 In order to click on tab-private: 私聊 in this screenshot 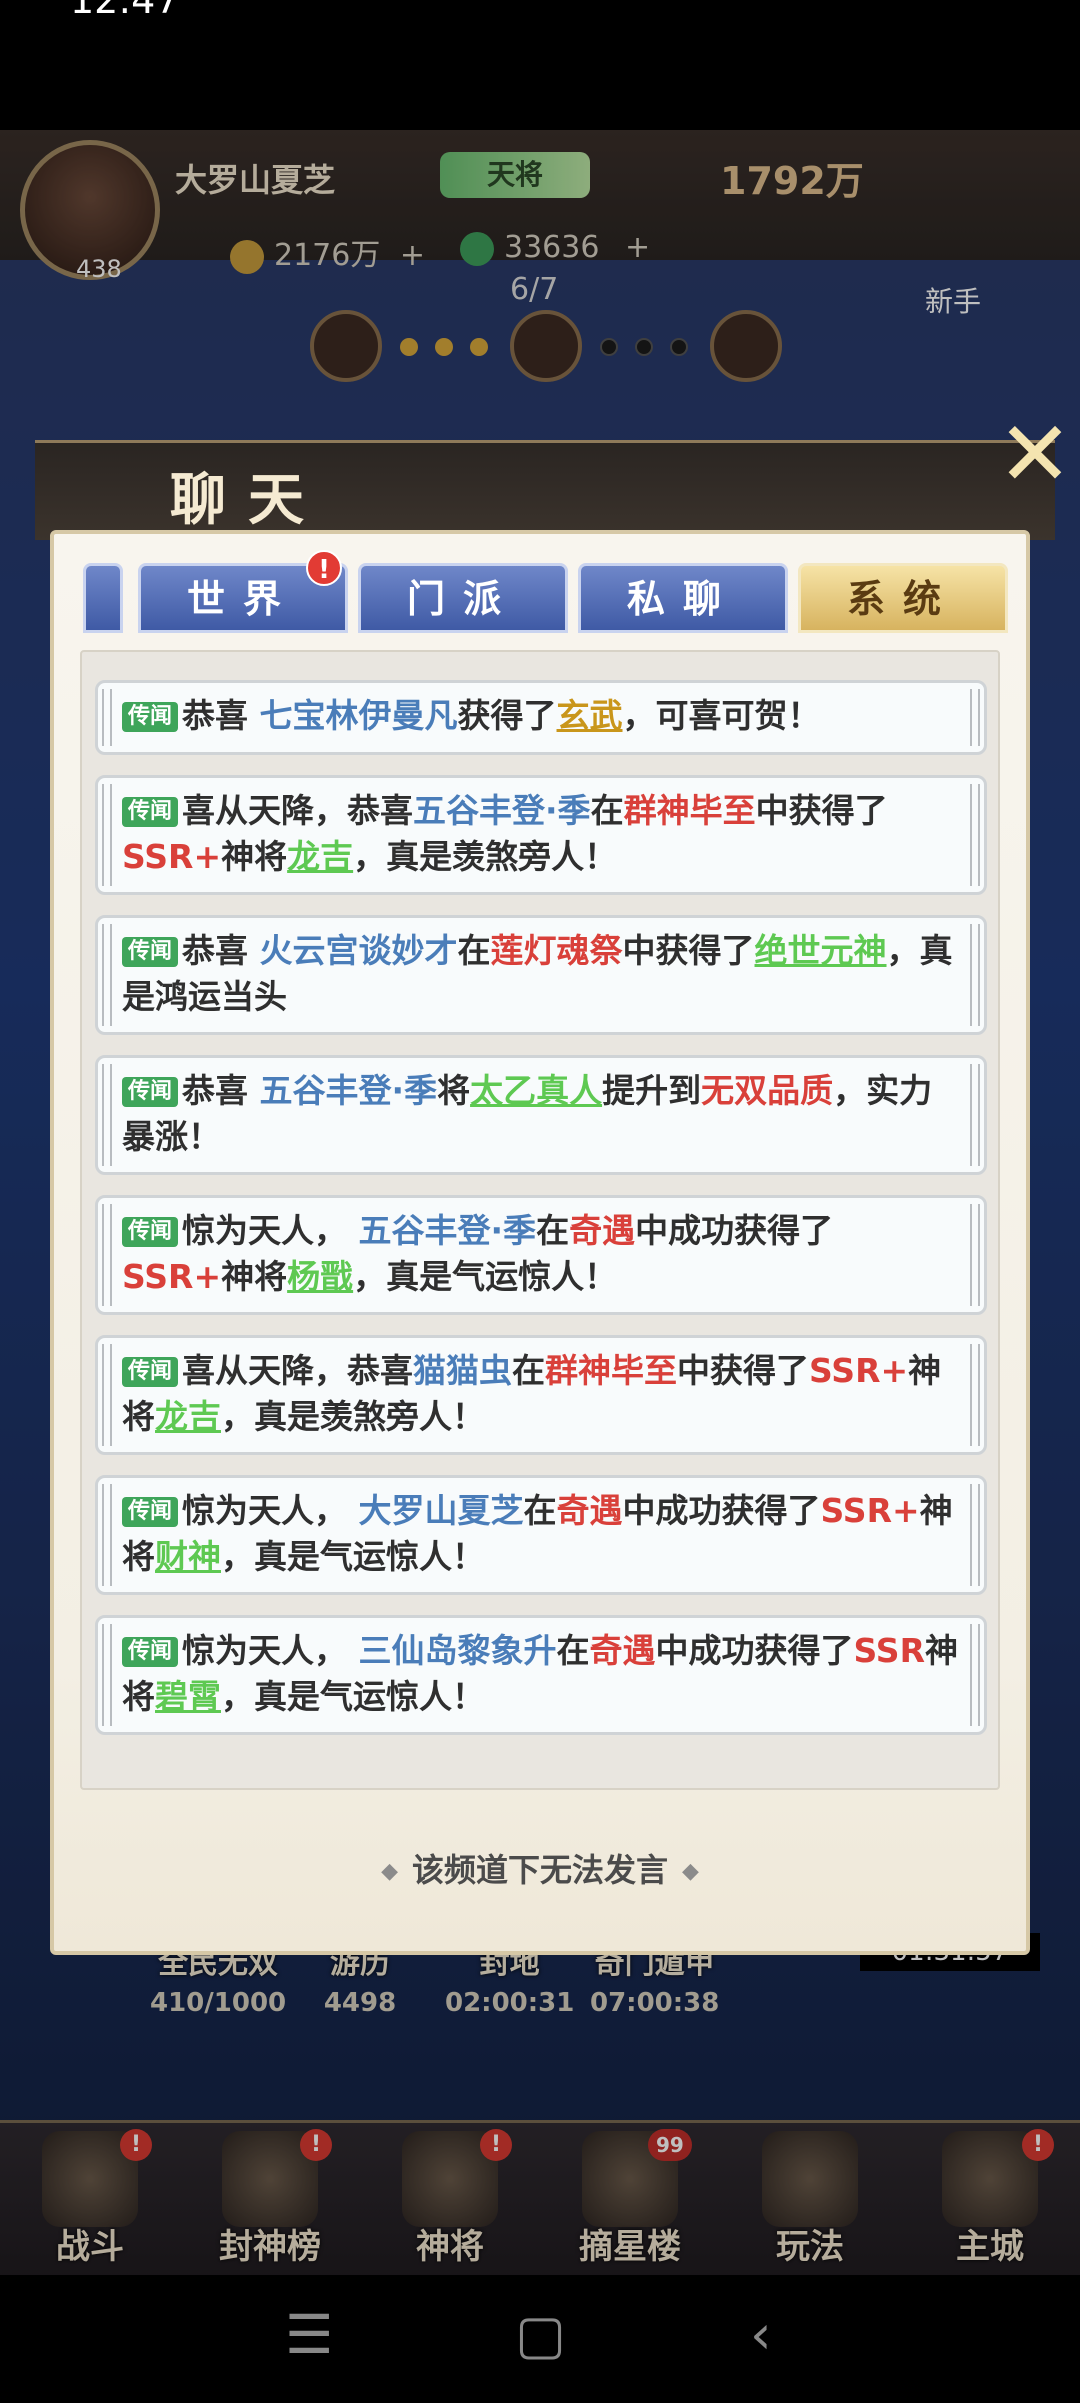, I will do `click(683, 598)`.